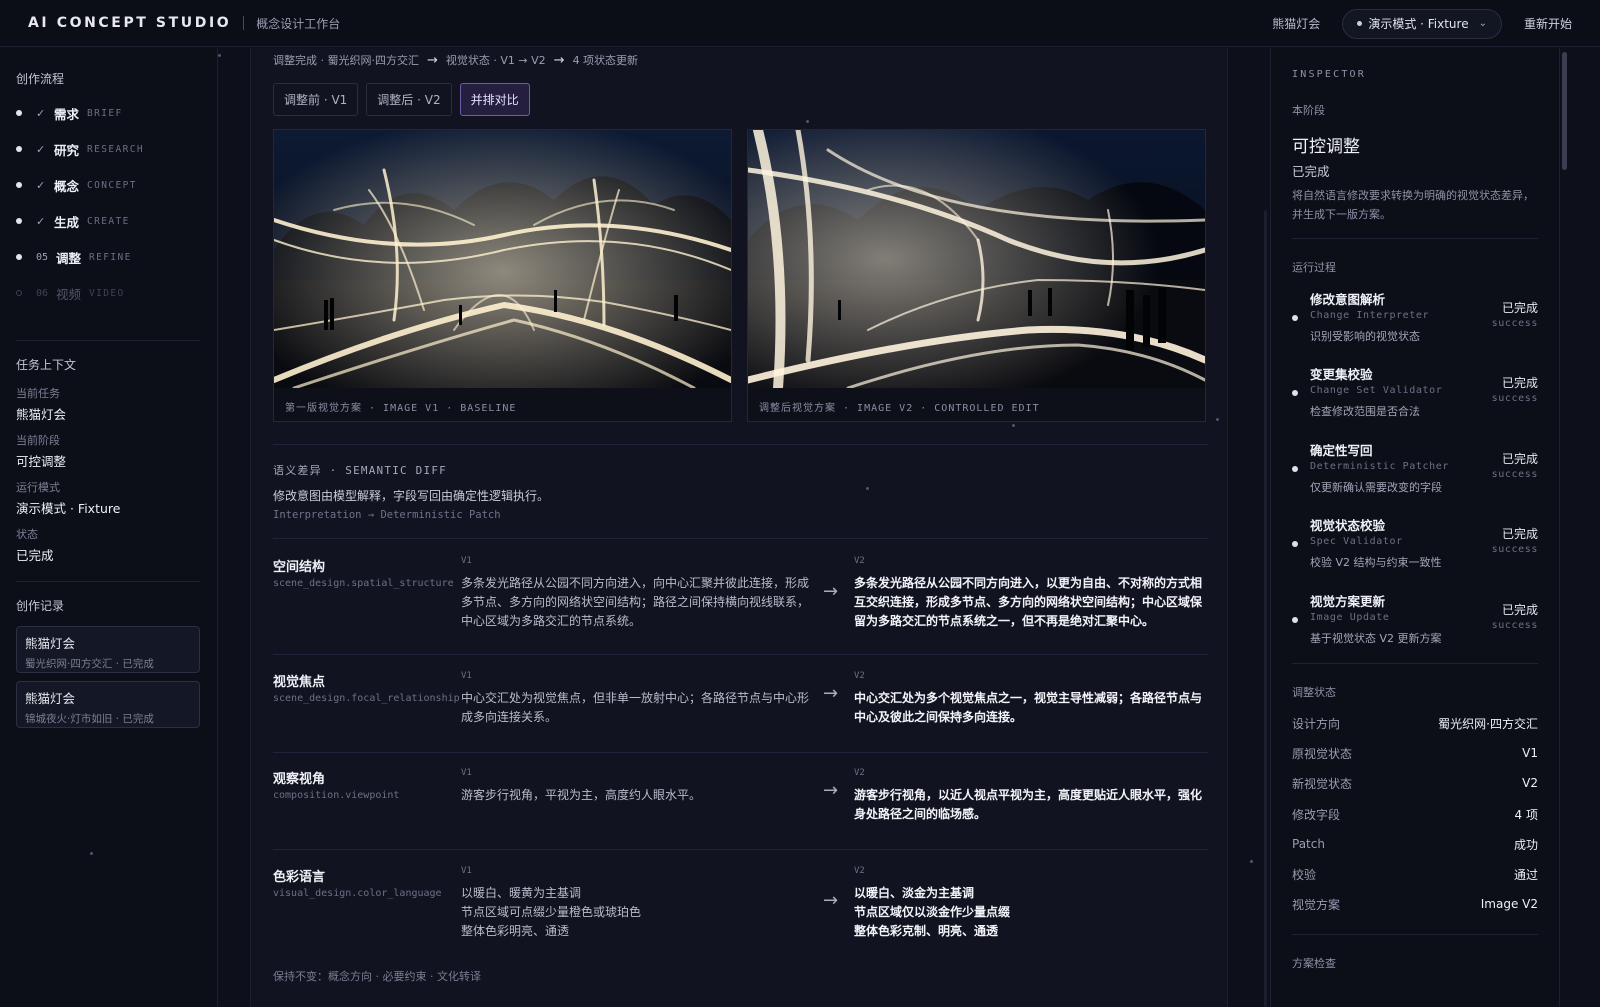 The height and width of the screenshot is (1007, 1600). I want to click on adjust-row: 新视觉状态 V2, so click(1415, 783).